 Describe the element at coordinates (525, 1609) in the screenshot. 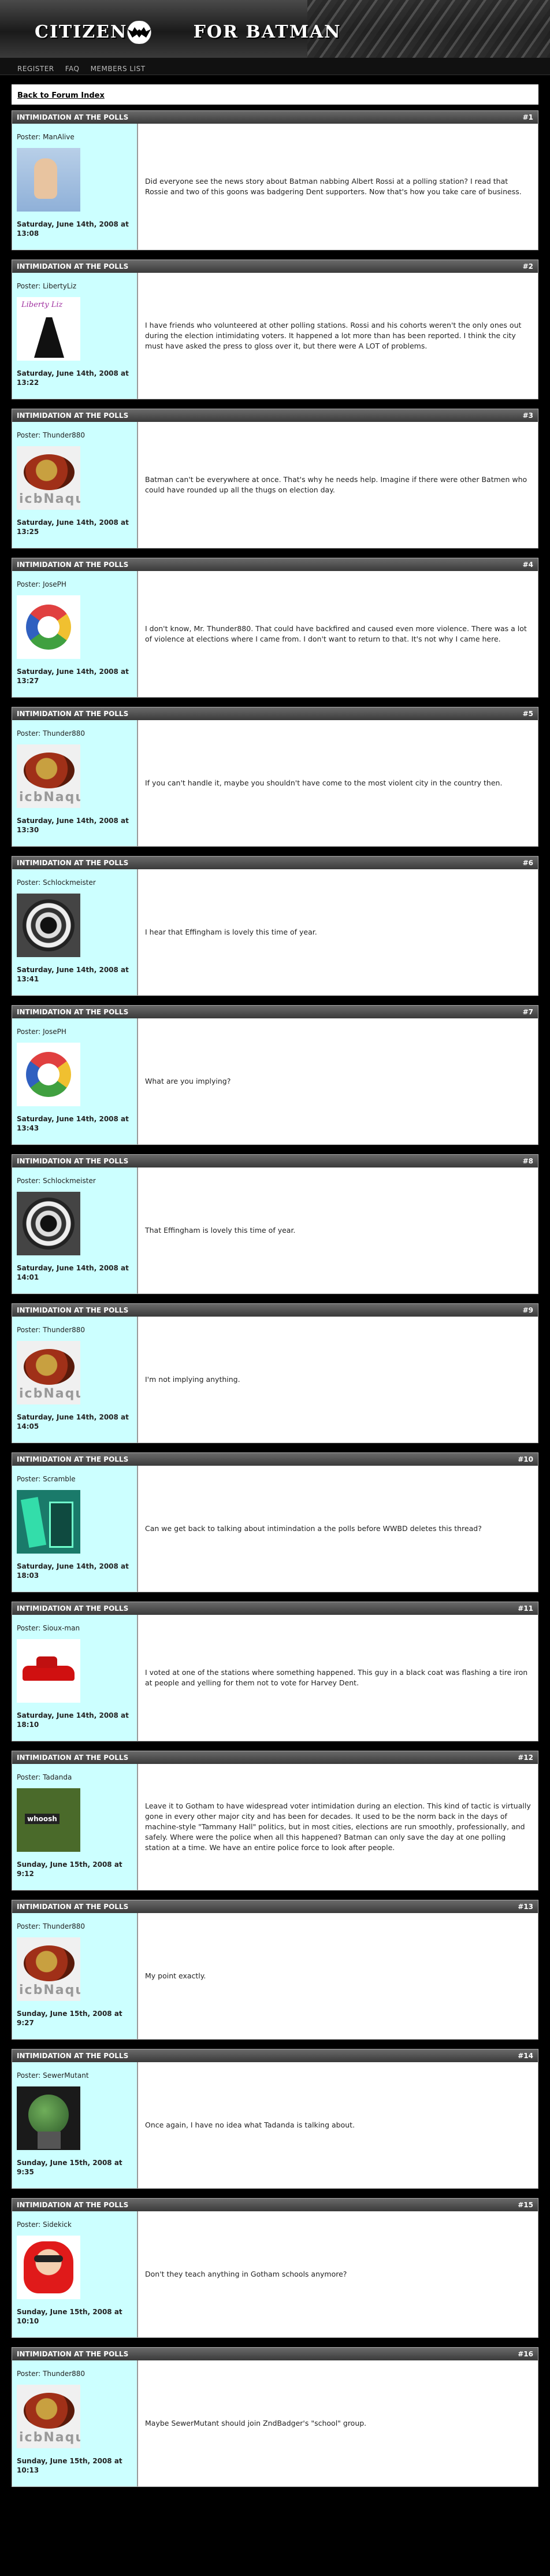

I see `post-number: #11` at that location.